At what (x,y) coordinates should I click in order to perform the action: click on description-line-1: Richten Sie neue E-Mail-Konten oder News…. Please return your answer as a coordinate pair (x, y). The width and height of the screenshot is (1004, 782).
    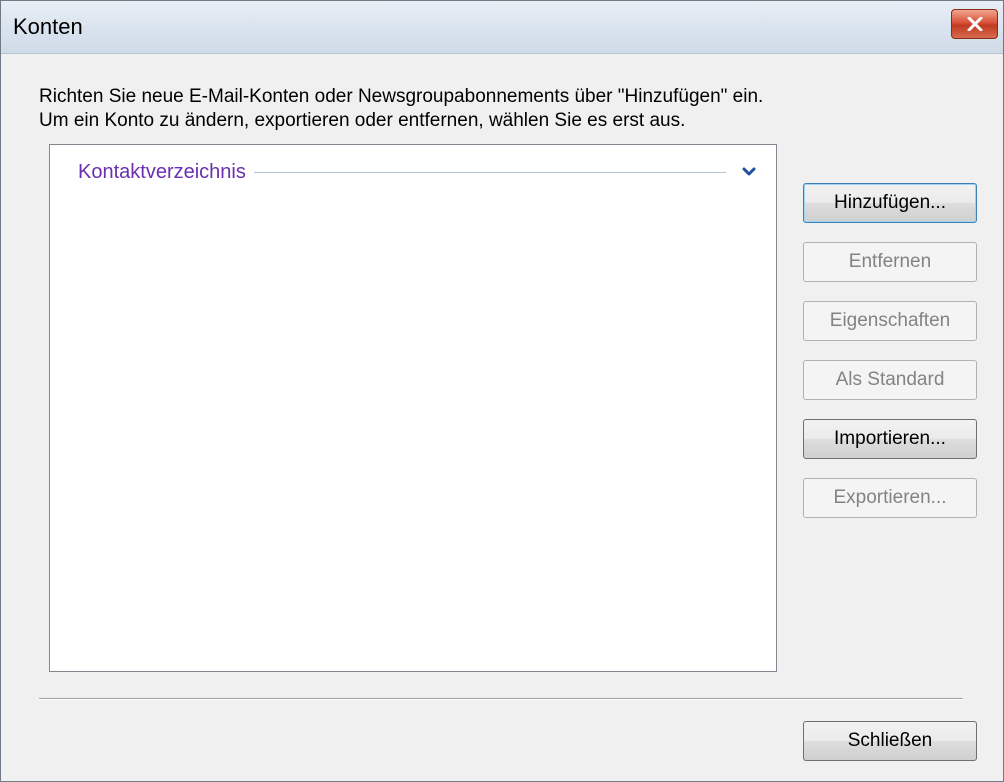
    Looking at the image, I should click on (401, 96).